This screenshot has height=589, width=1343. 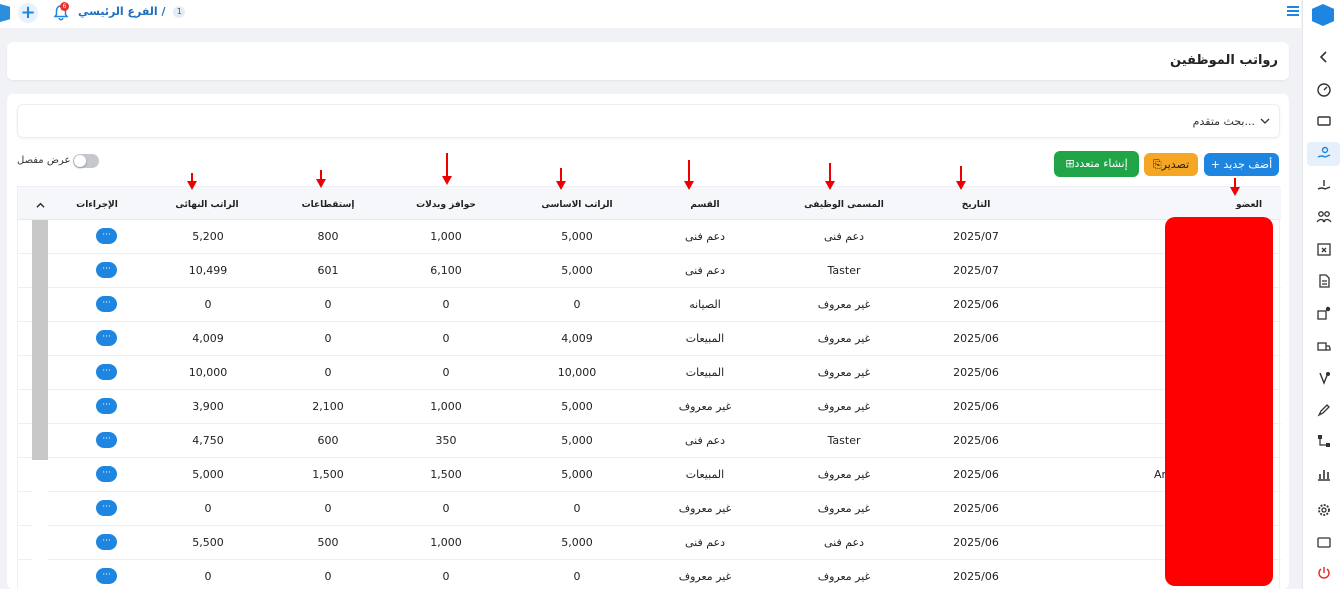 I want to click on cell-department: المبيعات, so click(x=705, y=338).